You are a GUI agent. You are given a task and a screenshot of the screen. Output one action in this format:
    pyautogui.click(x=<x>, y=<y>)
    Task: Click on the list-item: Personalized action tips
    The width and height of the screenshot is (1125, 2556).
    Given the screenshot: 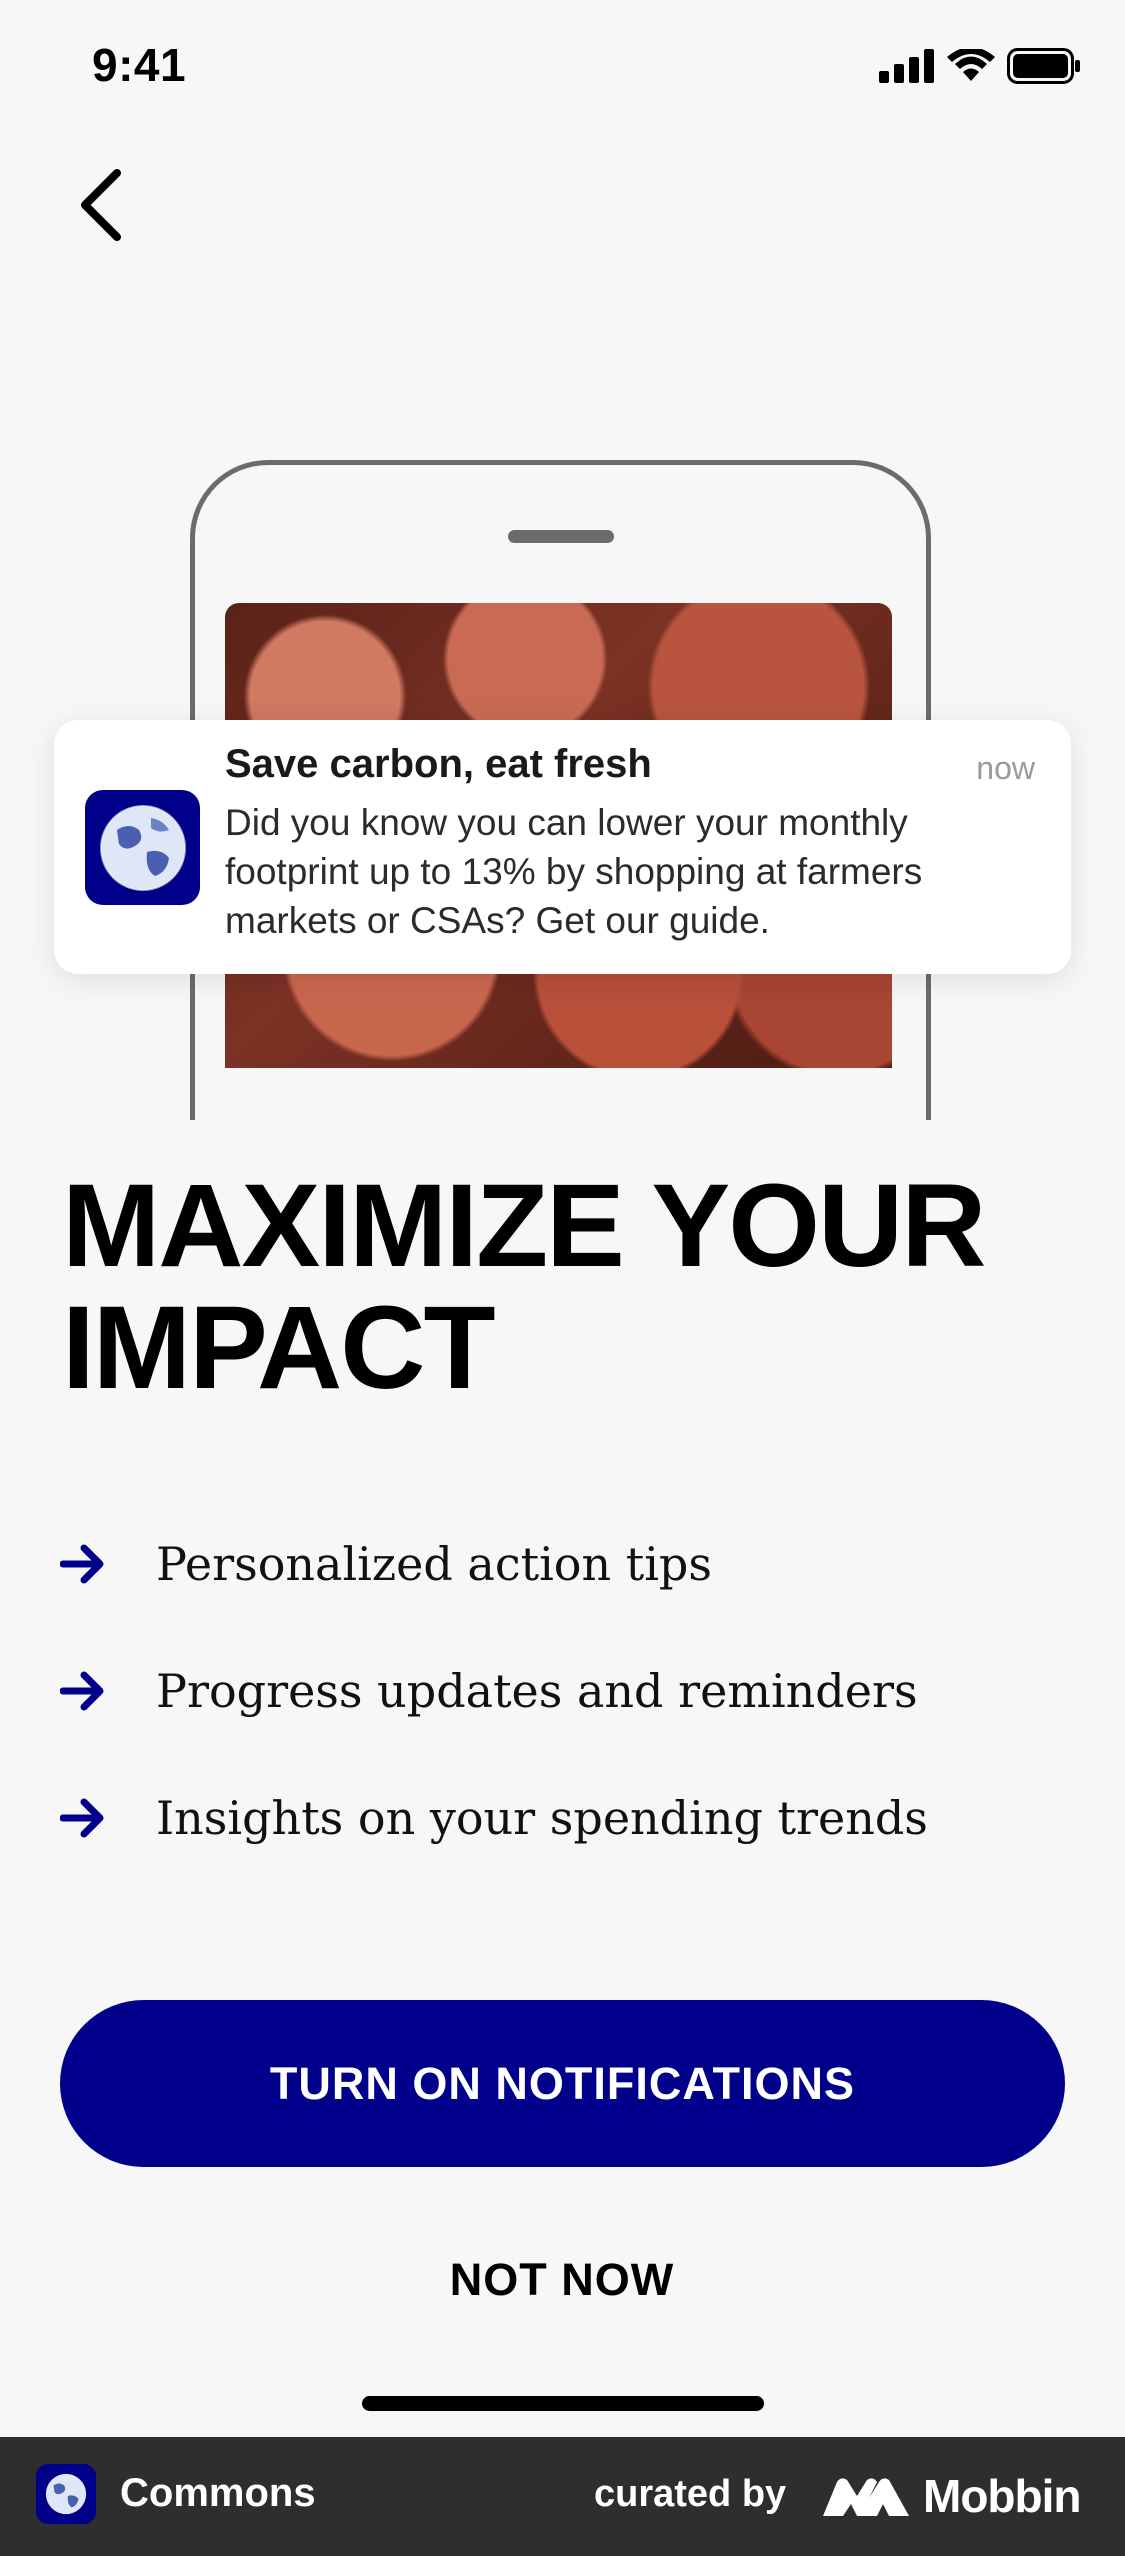 What is the action you would take?
    pyautogui.click(x=560, y=1563)
    